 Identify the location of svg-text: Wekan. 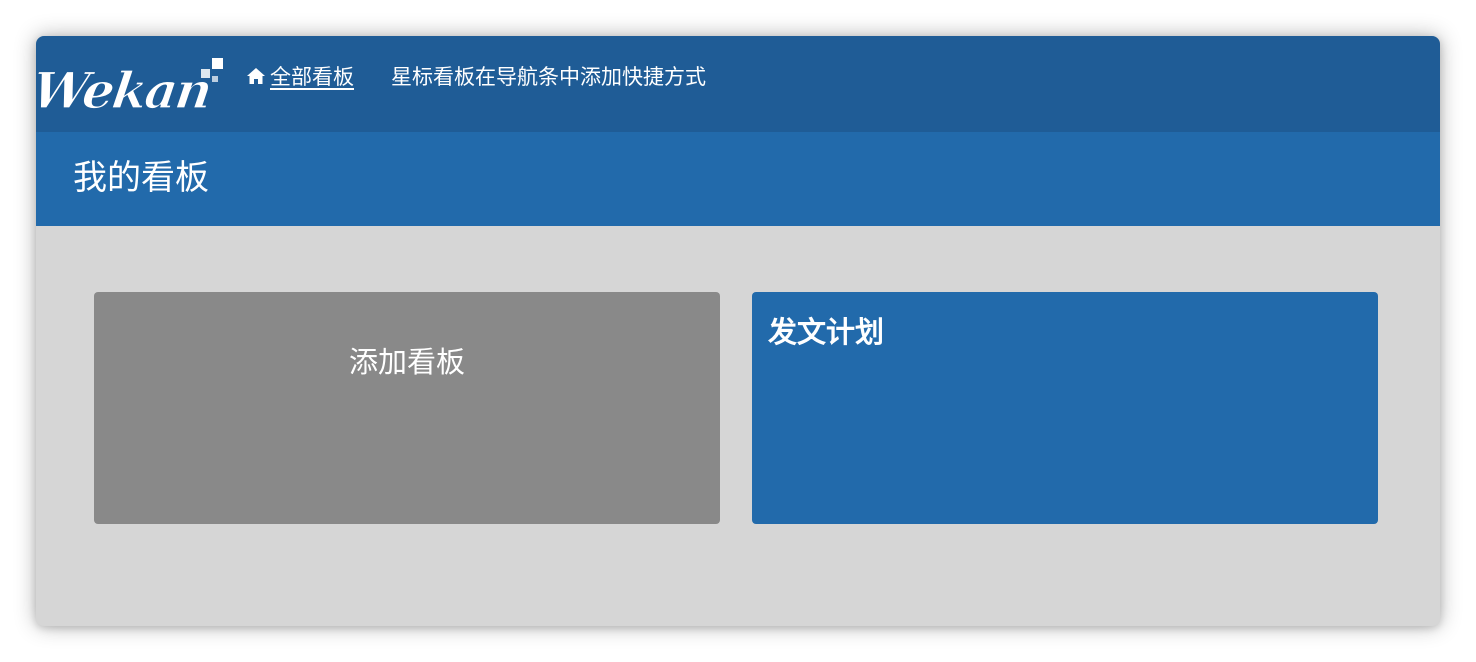
(125, 88).